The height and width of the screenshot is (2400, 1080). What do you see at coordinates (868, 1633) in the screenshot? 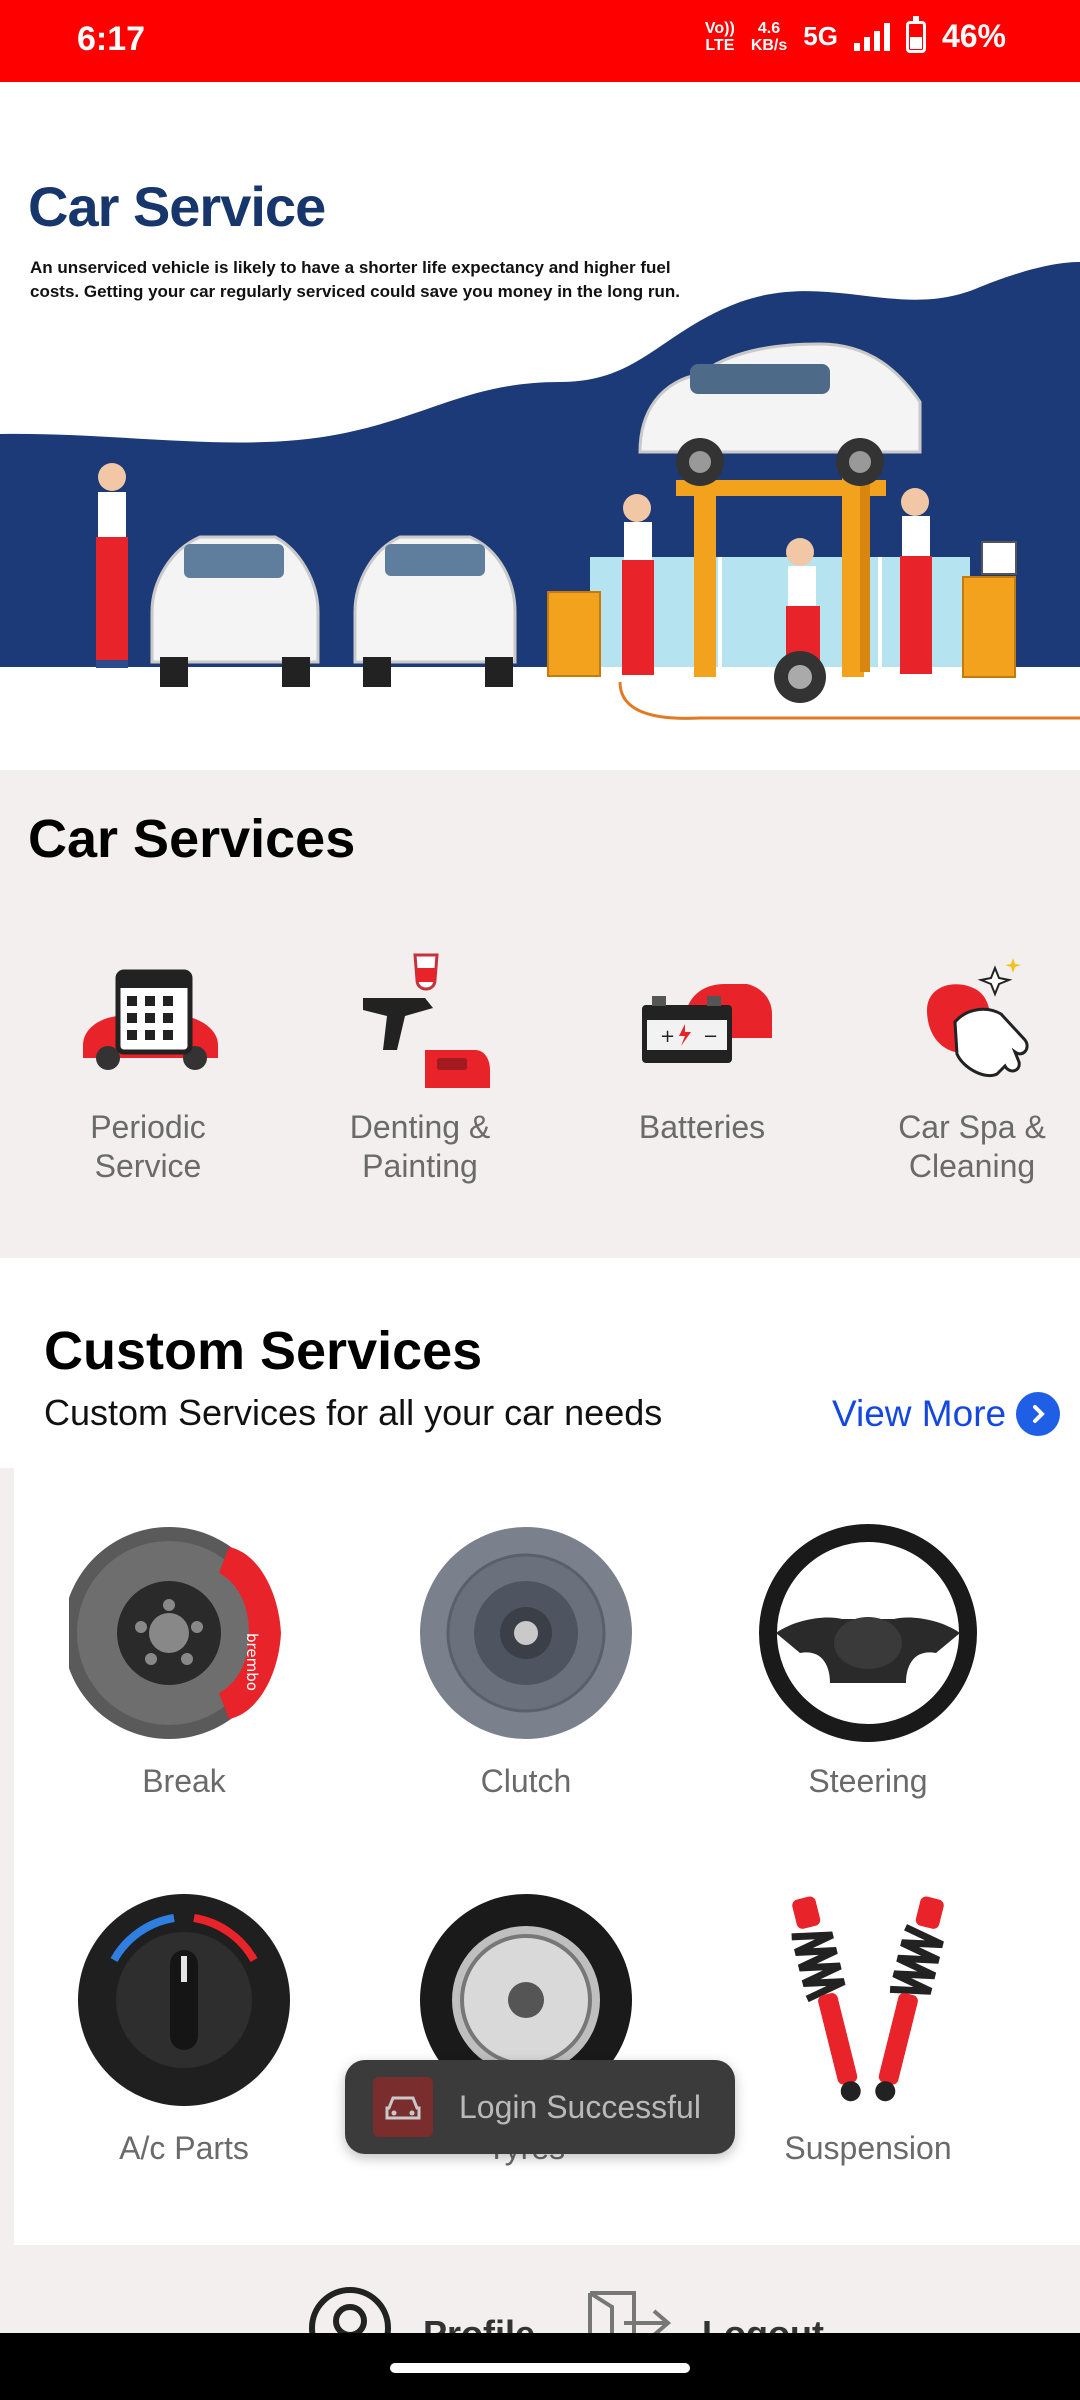
I see `steering-wheel-icon` at bounding box center [868, 1633].